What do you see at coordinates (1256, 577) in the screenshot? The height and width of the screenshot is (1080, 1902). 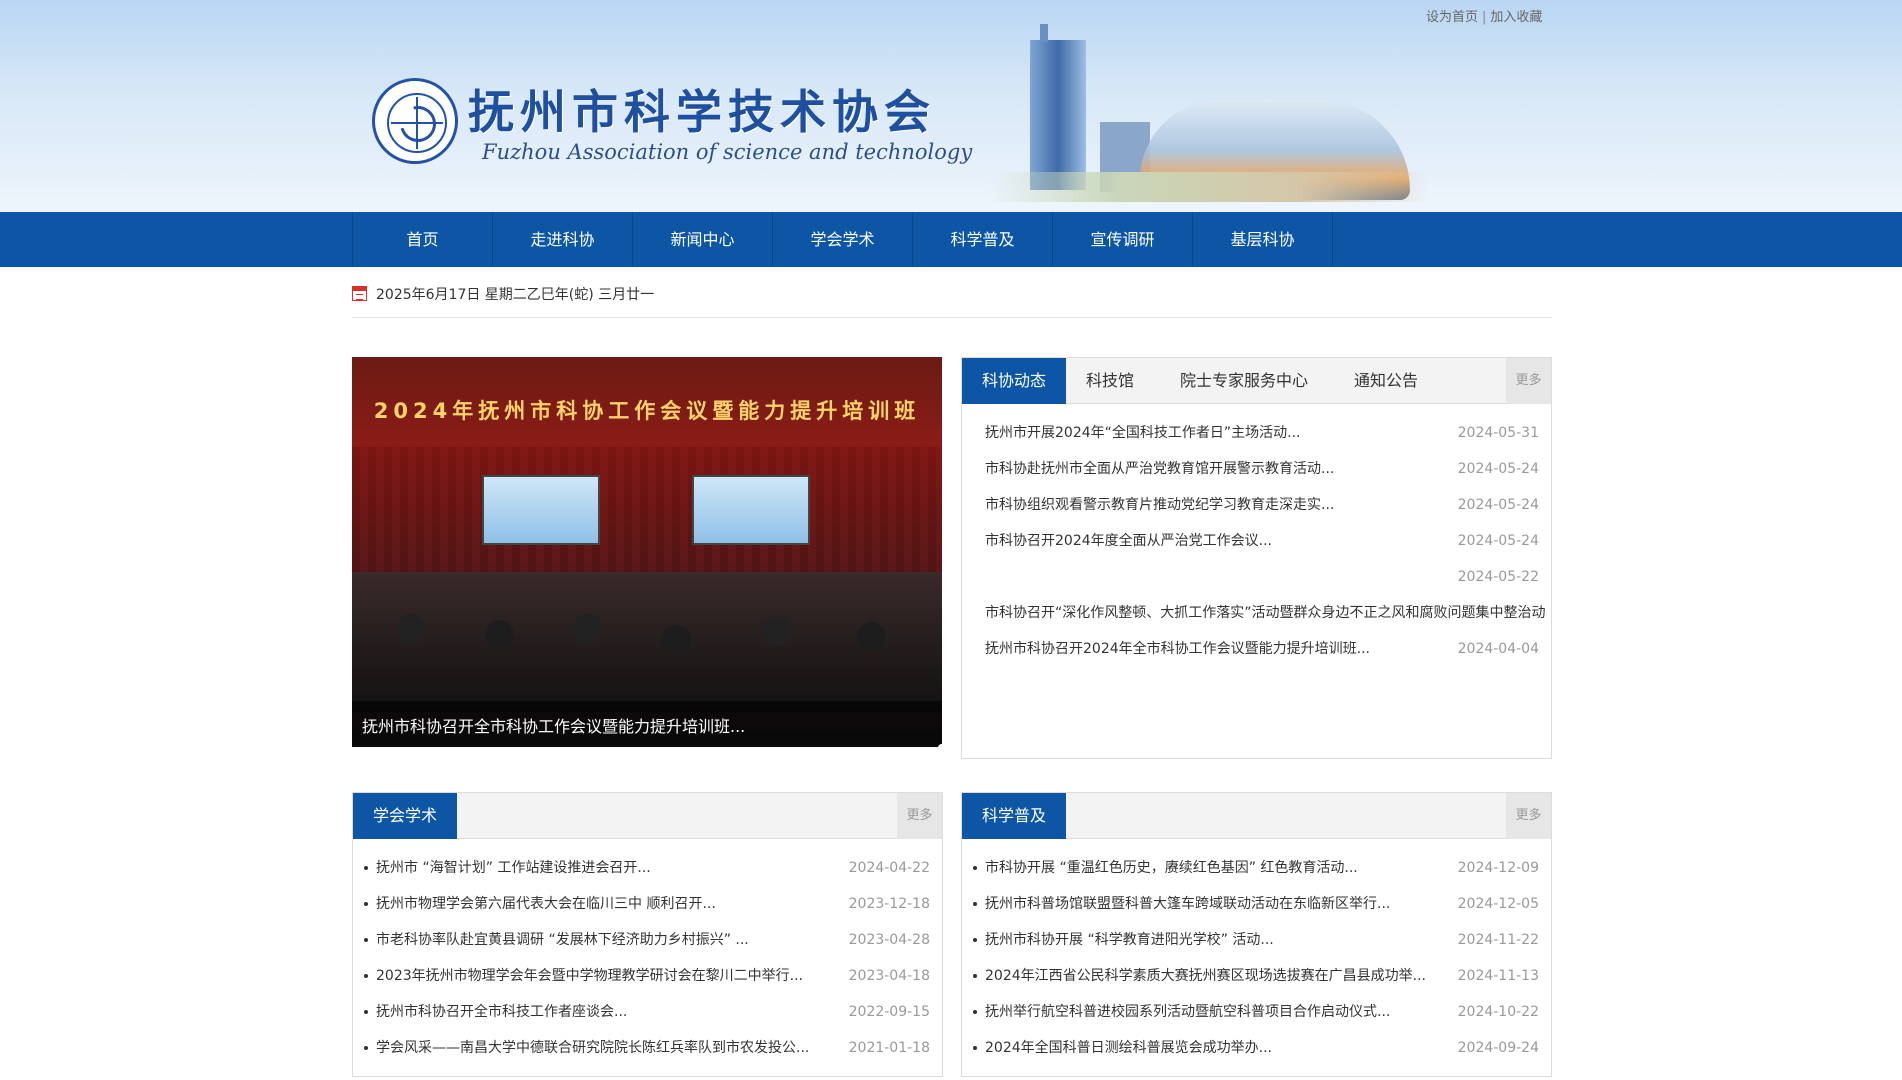 I see `list-item: 2024-05-22` at bounding box center [1256, 577].